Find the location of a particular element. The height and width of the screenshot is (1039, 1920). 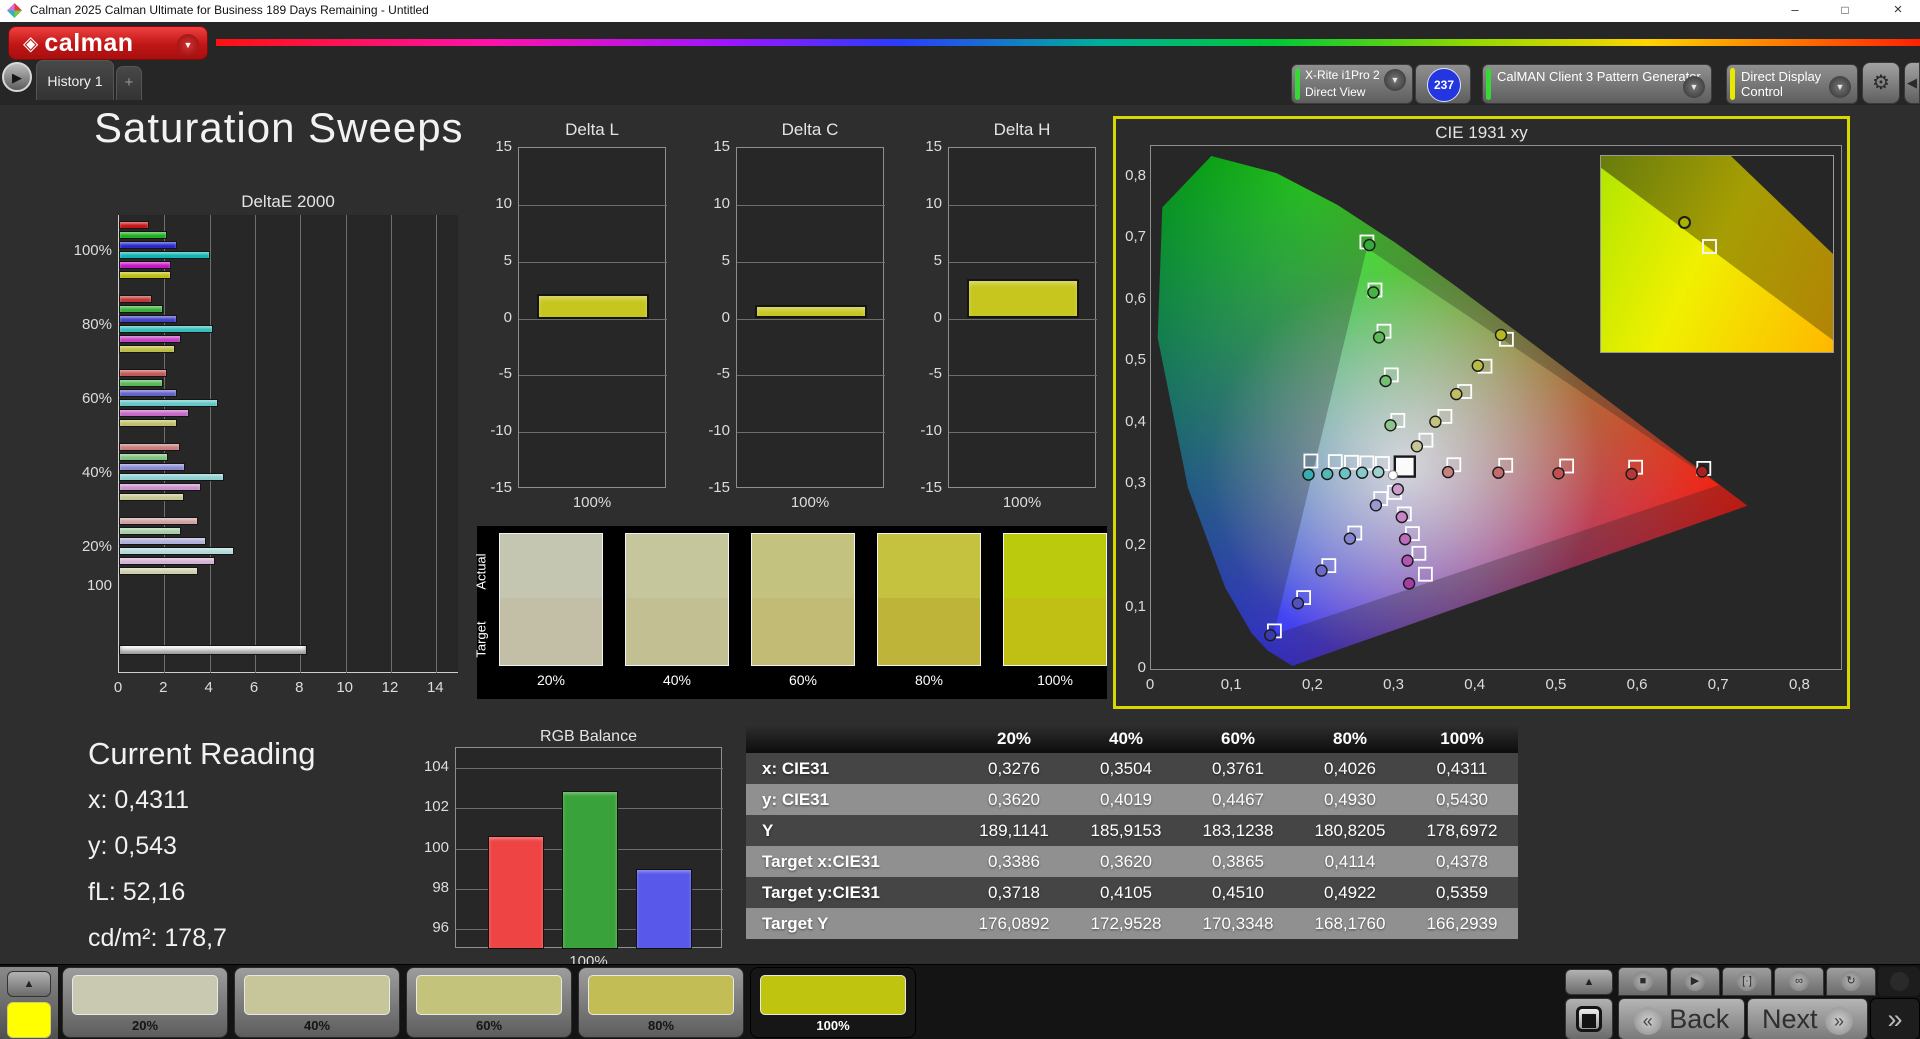

y-tick-label: 0 is located at coordinates (937, 317).